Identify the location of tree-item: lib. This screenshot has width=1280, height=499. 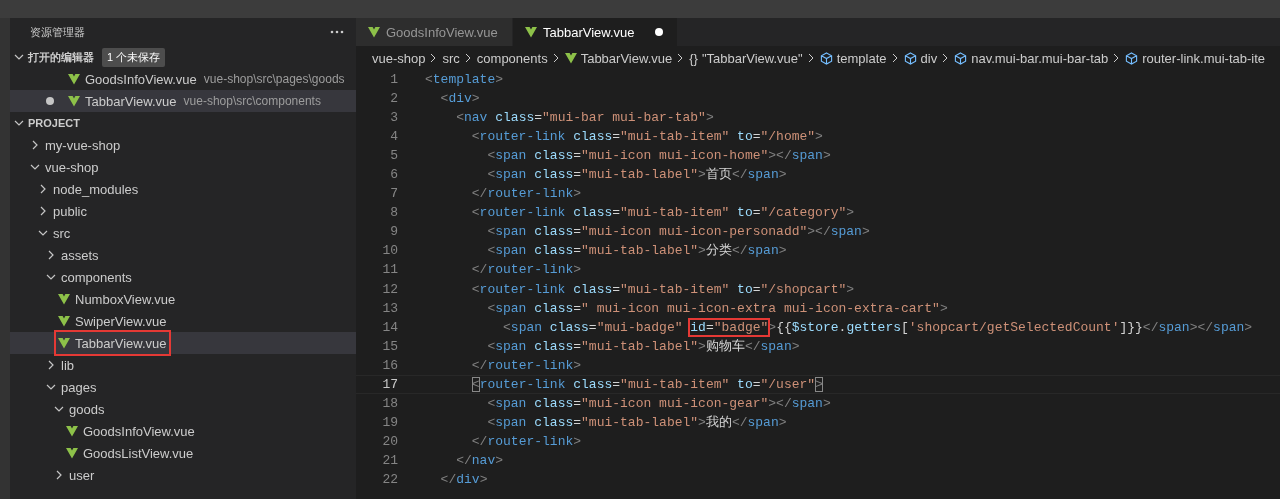
(183, 365).